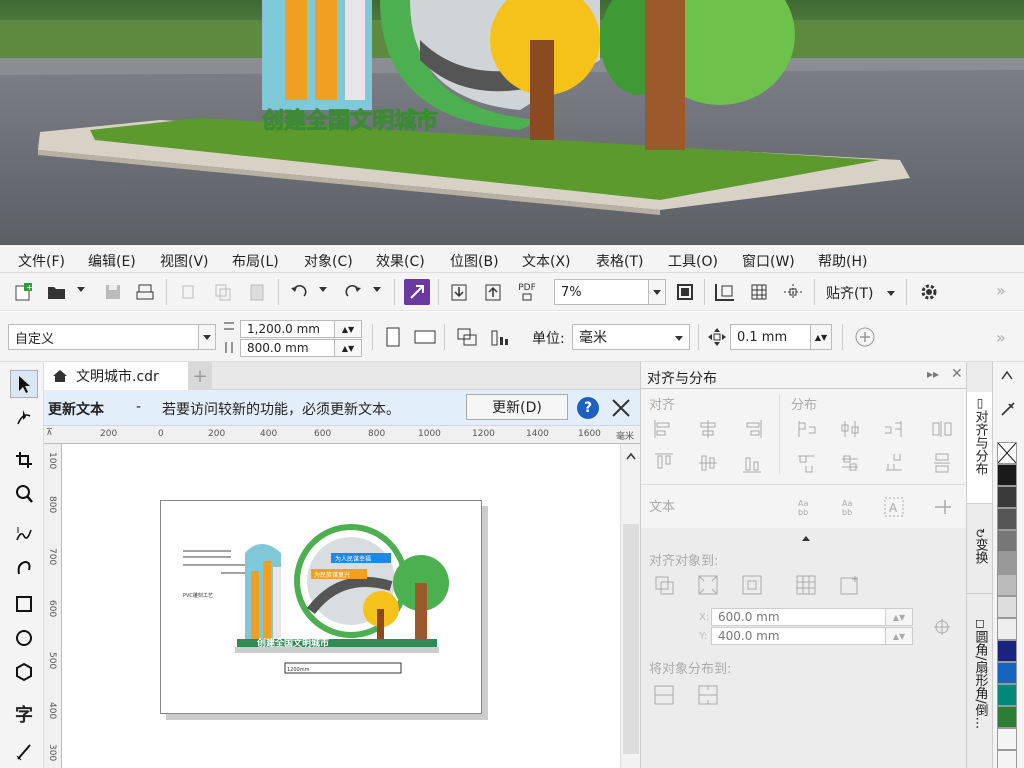  What do you see at coordinates (377, 288) in the screenshot?
I see `redo-dropdown-icon` at bounding box center [377, 288].